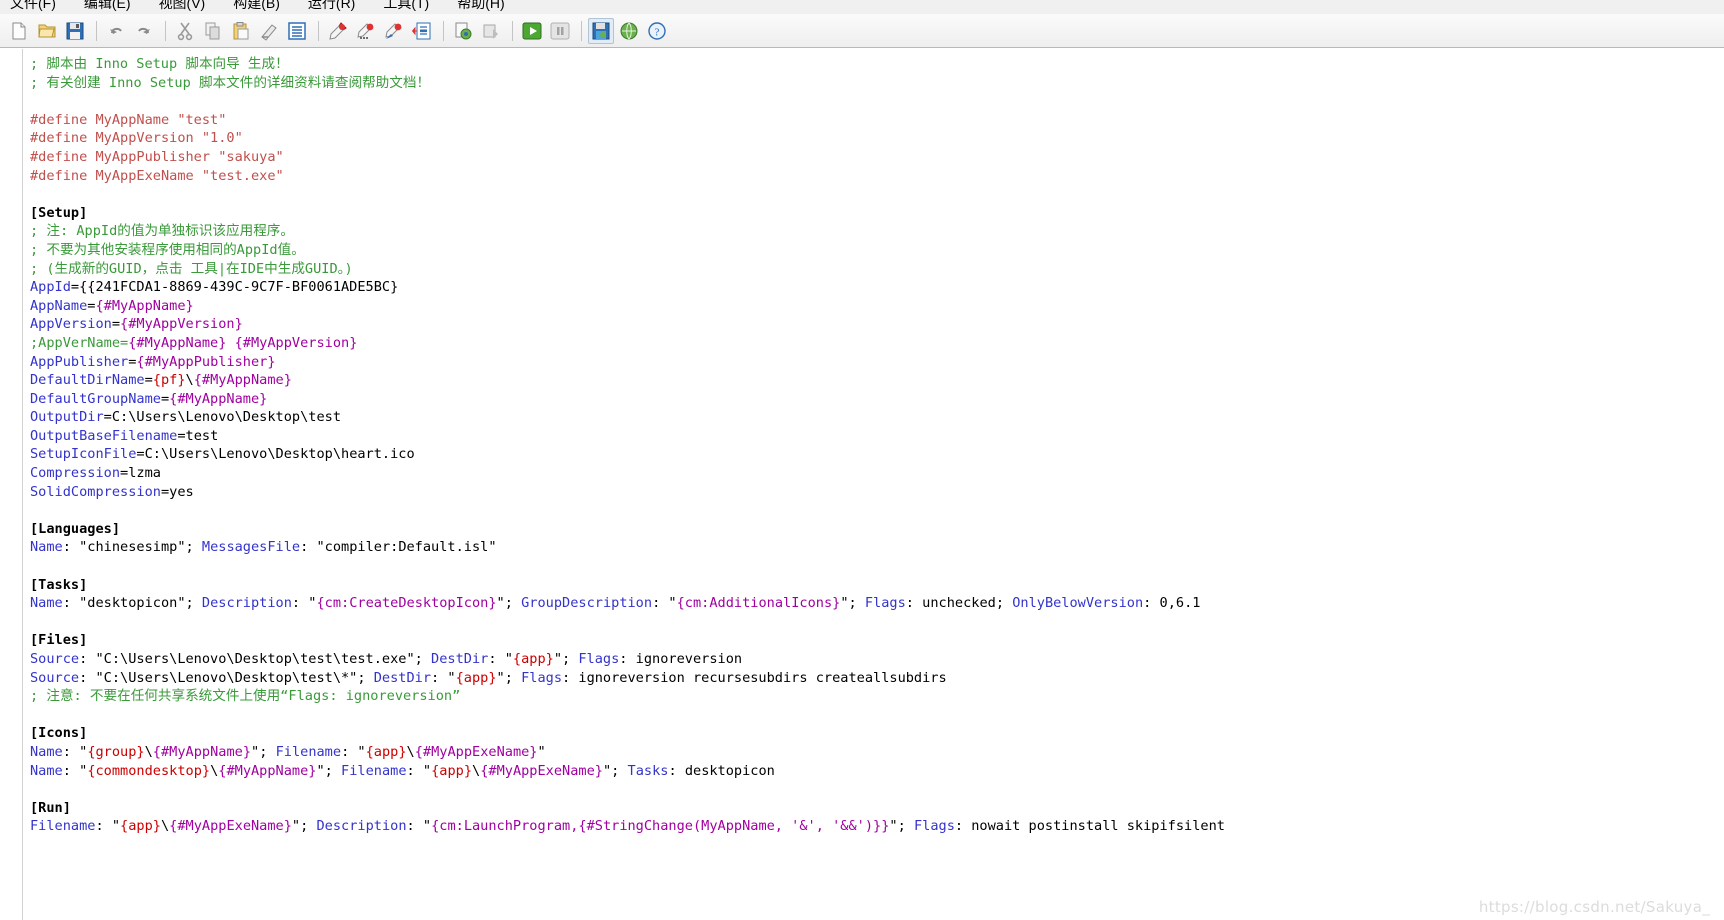 This screenshot has width=1724, height=920. I want to click on code-token-plain: : nowait postinstall skipifsilent, so click(1089, 826).